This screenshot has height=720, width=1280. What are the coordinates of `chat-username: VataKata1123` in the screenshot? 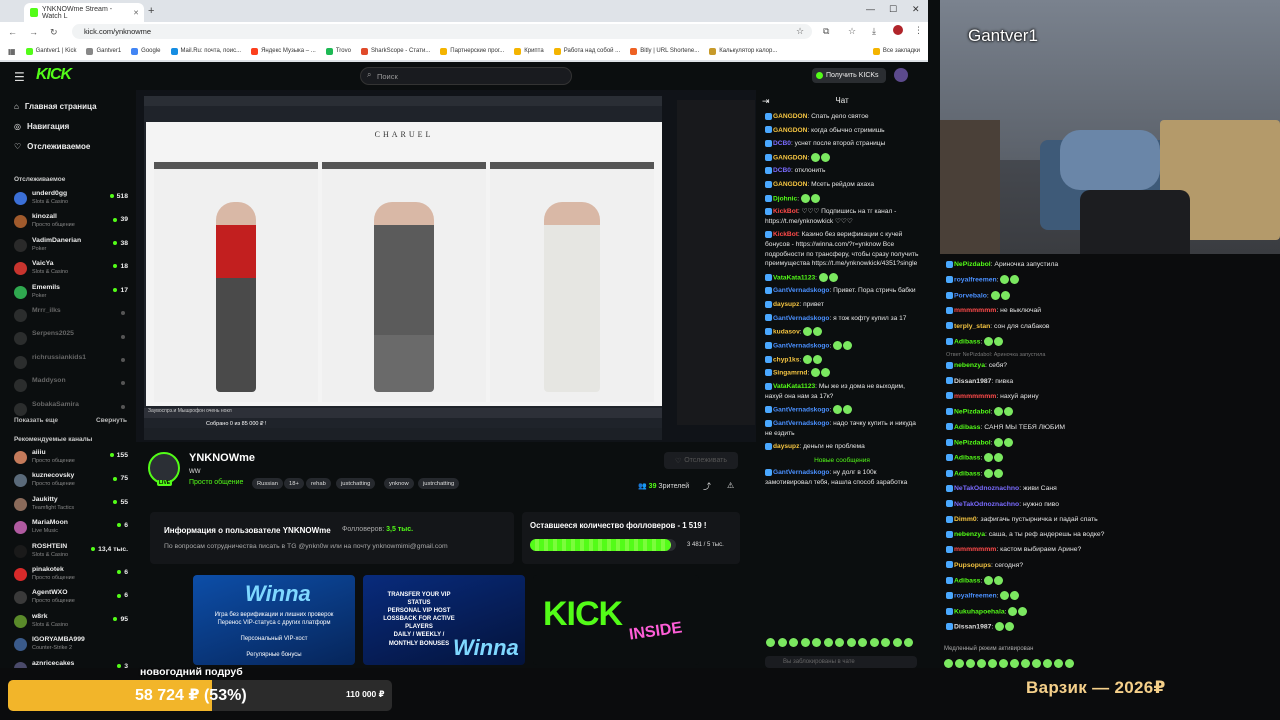 It's located at (794, 277).